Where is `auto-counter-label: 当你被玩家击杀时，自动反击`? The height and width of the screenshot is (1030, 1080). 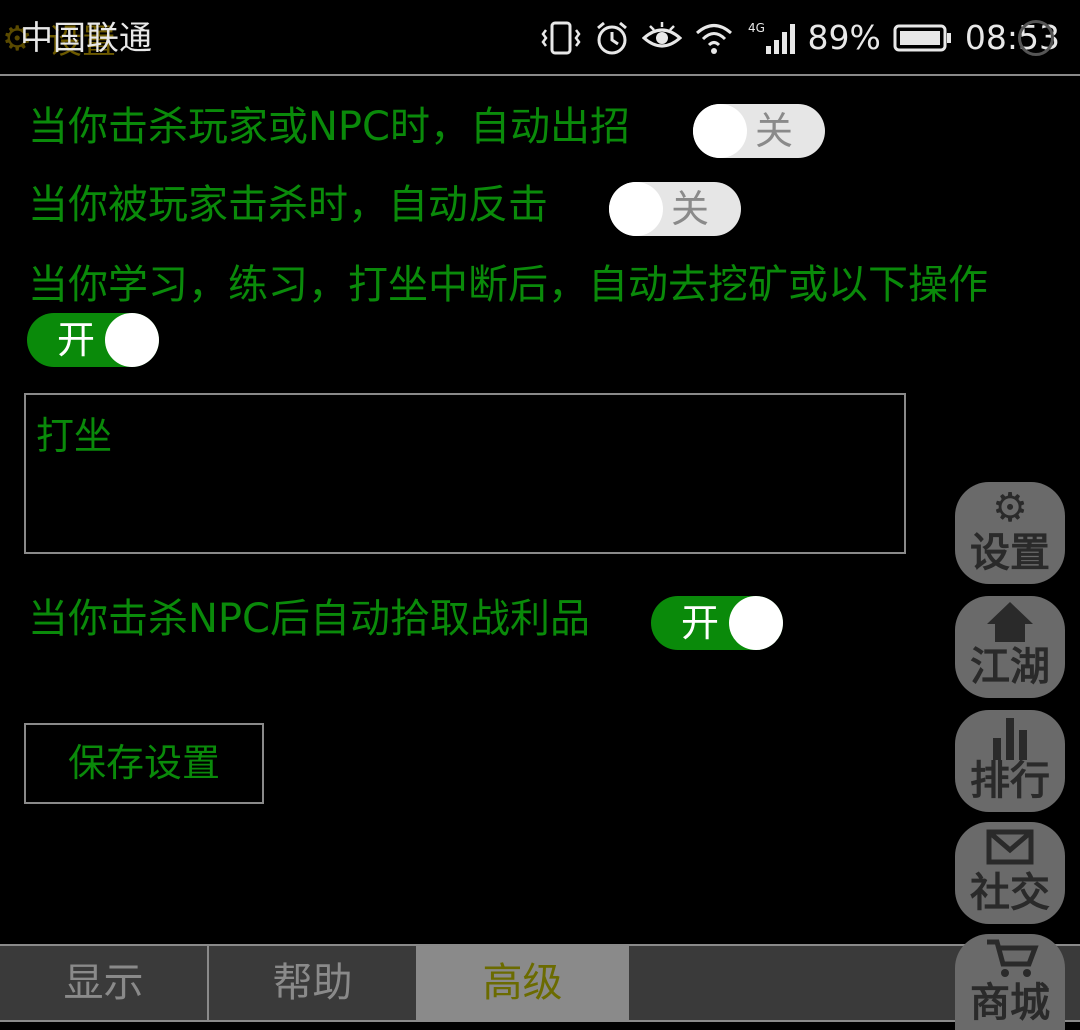 auto-counter-label: 当你被玩家击杀时，自动反击 is located at coordinates (288, 205).